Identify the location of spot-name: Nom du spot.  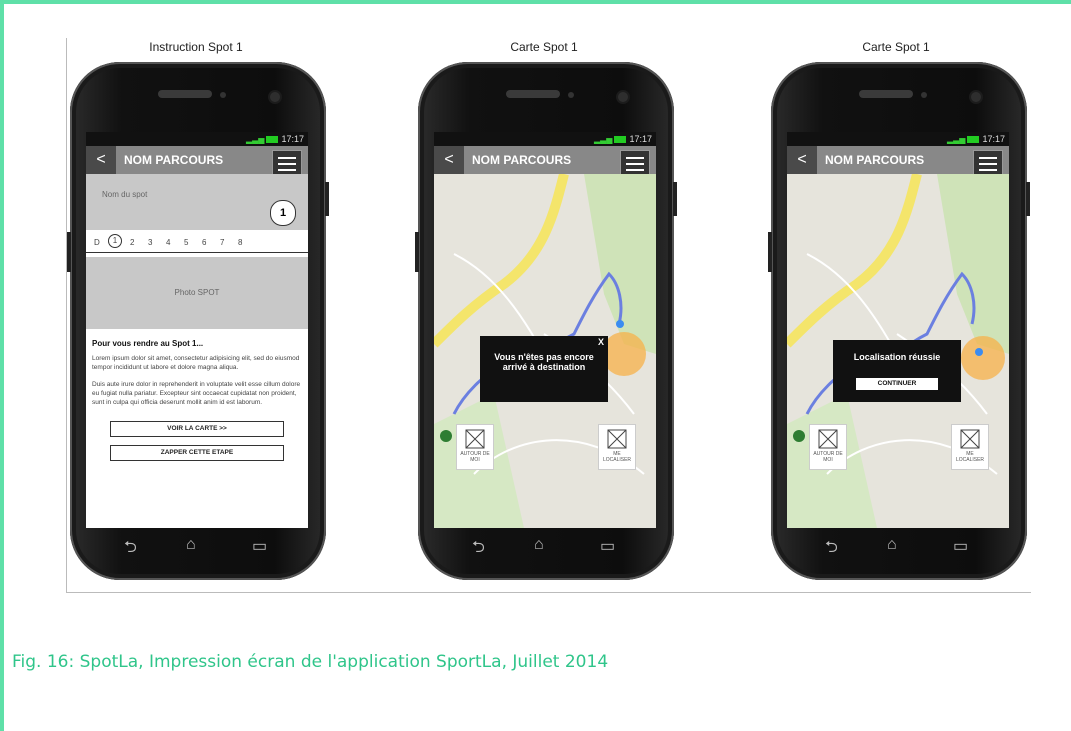
(125, 194).